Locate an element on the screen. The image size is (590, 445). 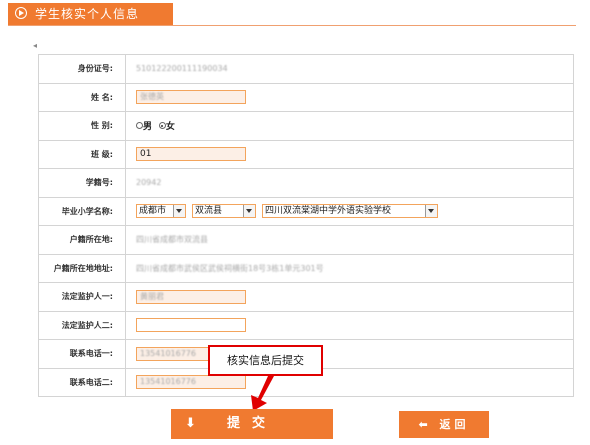
gender-male-label: 男 is located at coordinates (148, 127).